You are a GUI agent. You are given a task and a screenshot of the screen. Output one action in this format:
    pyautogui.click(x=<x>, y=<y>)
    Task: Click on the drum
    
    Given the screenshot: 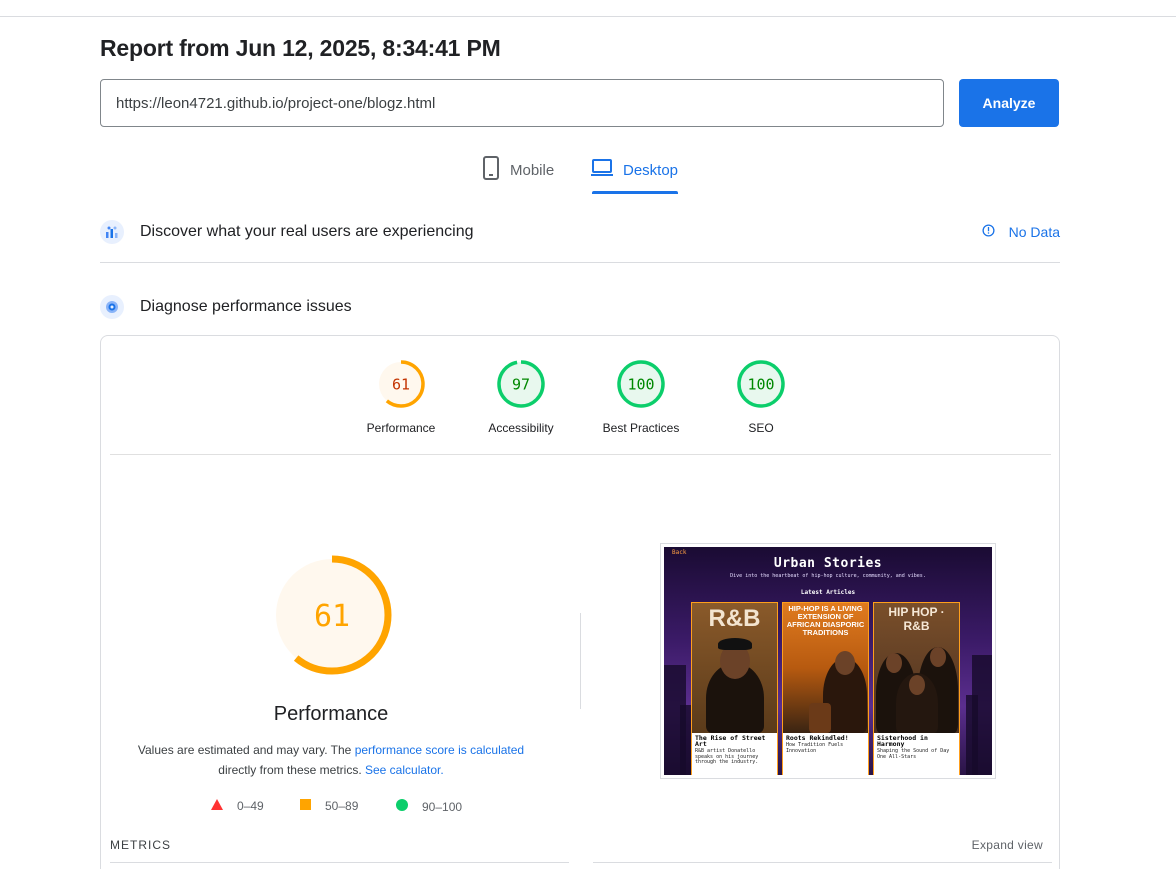 What is the action you would take?
    pyautogui.click(x=820, y=718)
    